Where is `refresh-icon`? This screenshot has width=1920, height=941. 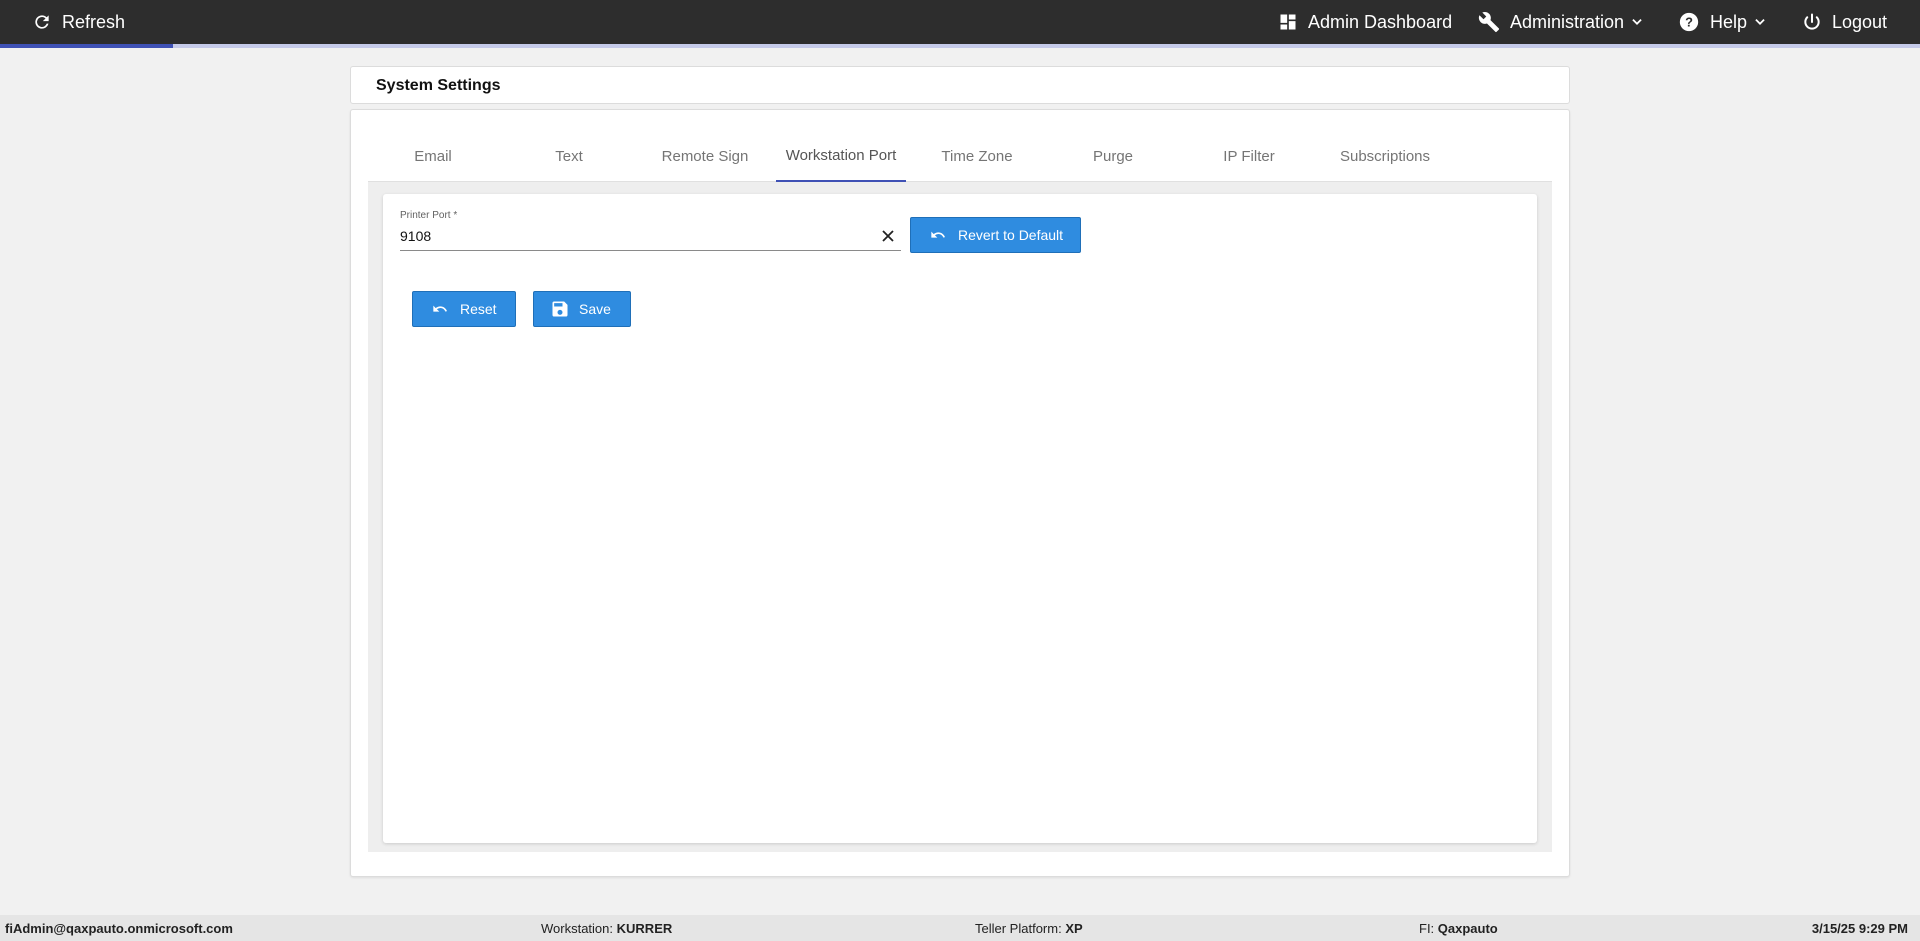 refresh-icon is located at coordinates (42, 22).